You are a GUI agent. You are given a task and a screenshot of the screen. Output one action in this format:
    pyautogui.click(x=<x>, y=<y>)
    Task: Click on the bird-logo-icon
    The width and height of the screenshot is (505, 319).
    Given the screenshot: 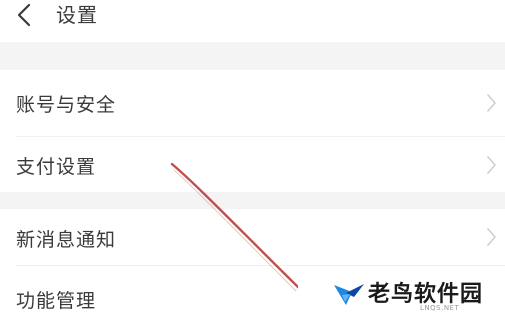 What is the action you would take?
    pyautogui.click(x=349, y=292)
    